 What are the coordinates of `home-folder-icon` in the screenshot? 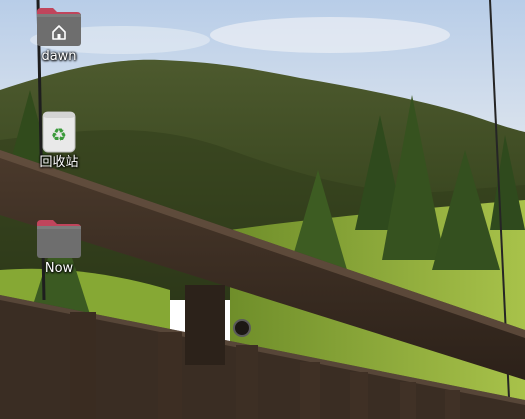 It's located at (59, 27).